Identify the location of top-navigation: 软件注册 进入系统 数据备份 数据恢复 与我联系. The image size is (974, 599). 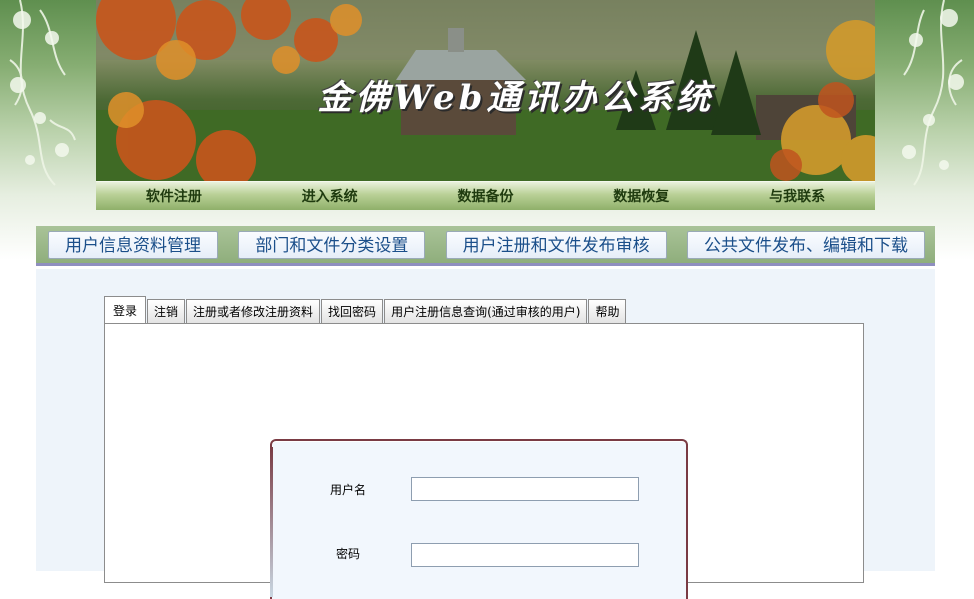
(485, 195).